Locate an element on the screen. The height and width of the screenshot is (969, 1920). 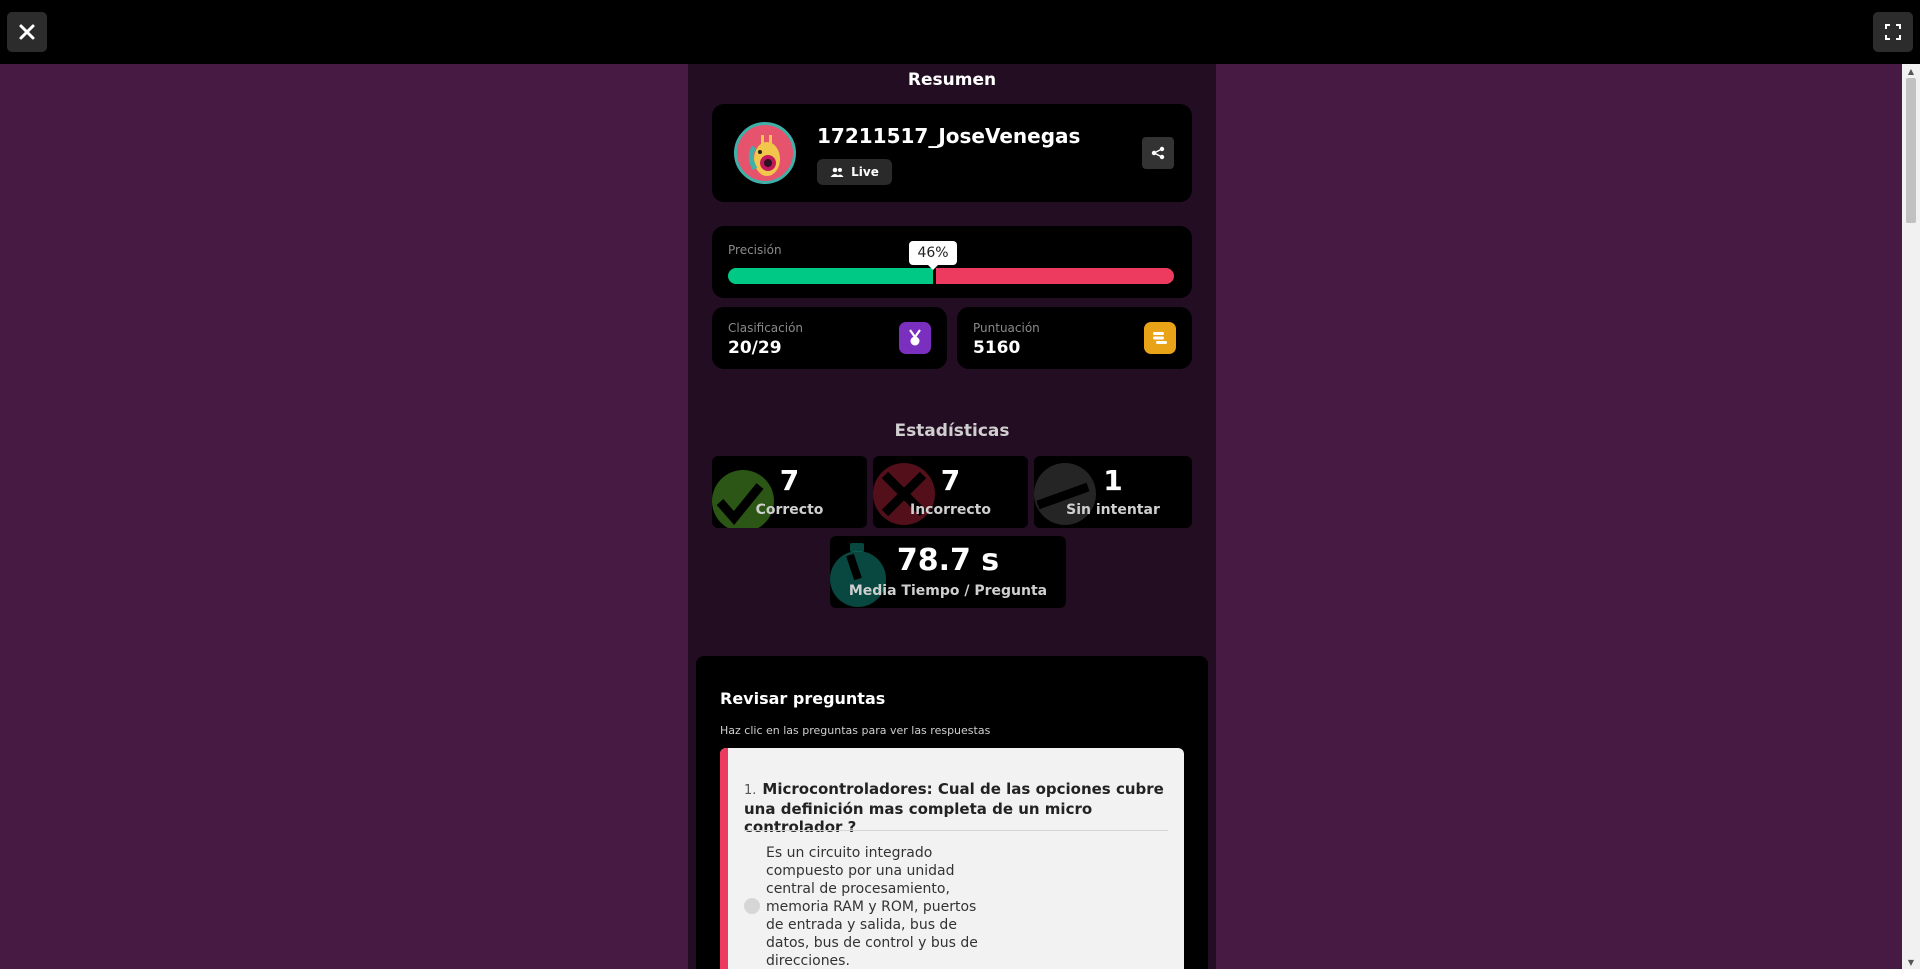
accuracy-label: Precisión is located at coordinates (755, 250).